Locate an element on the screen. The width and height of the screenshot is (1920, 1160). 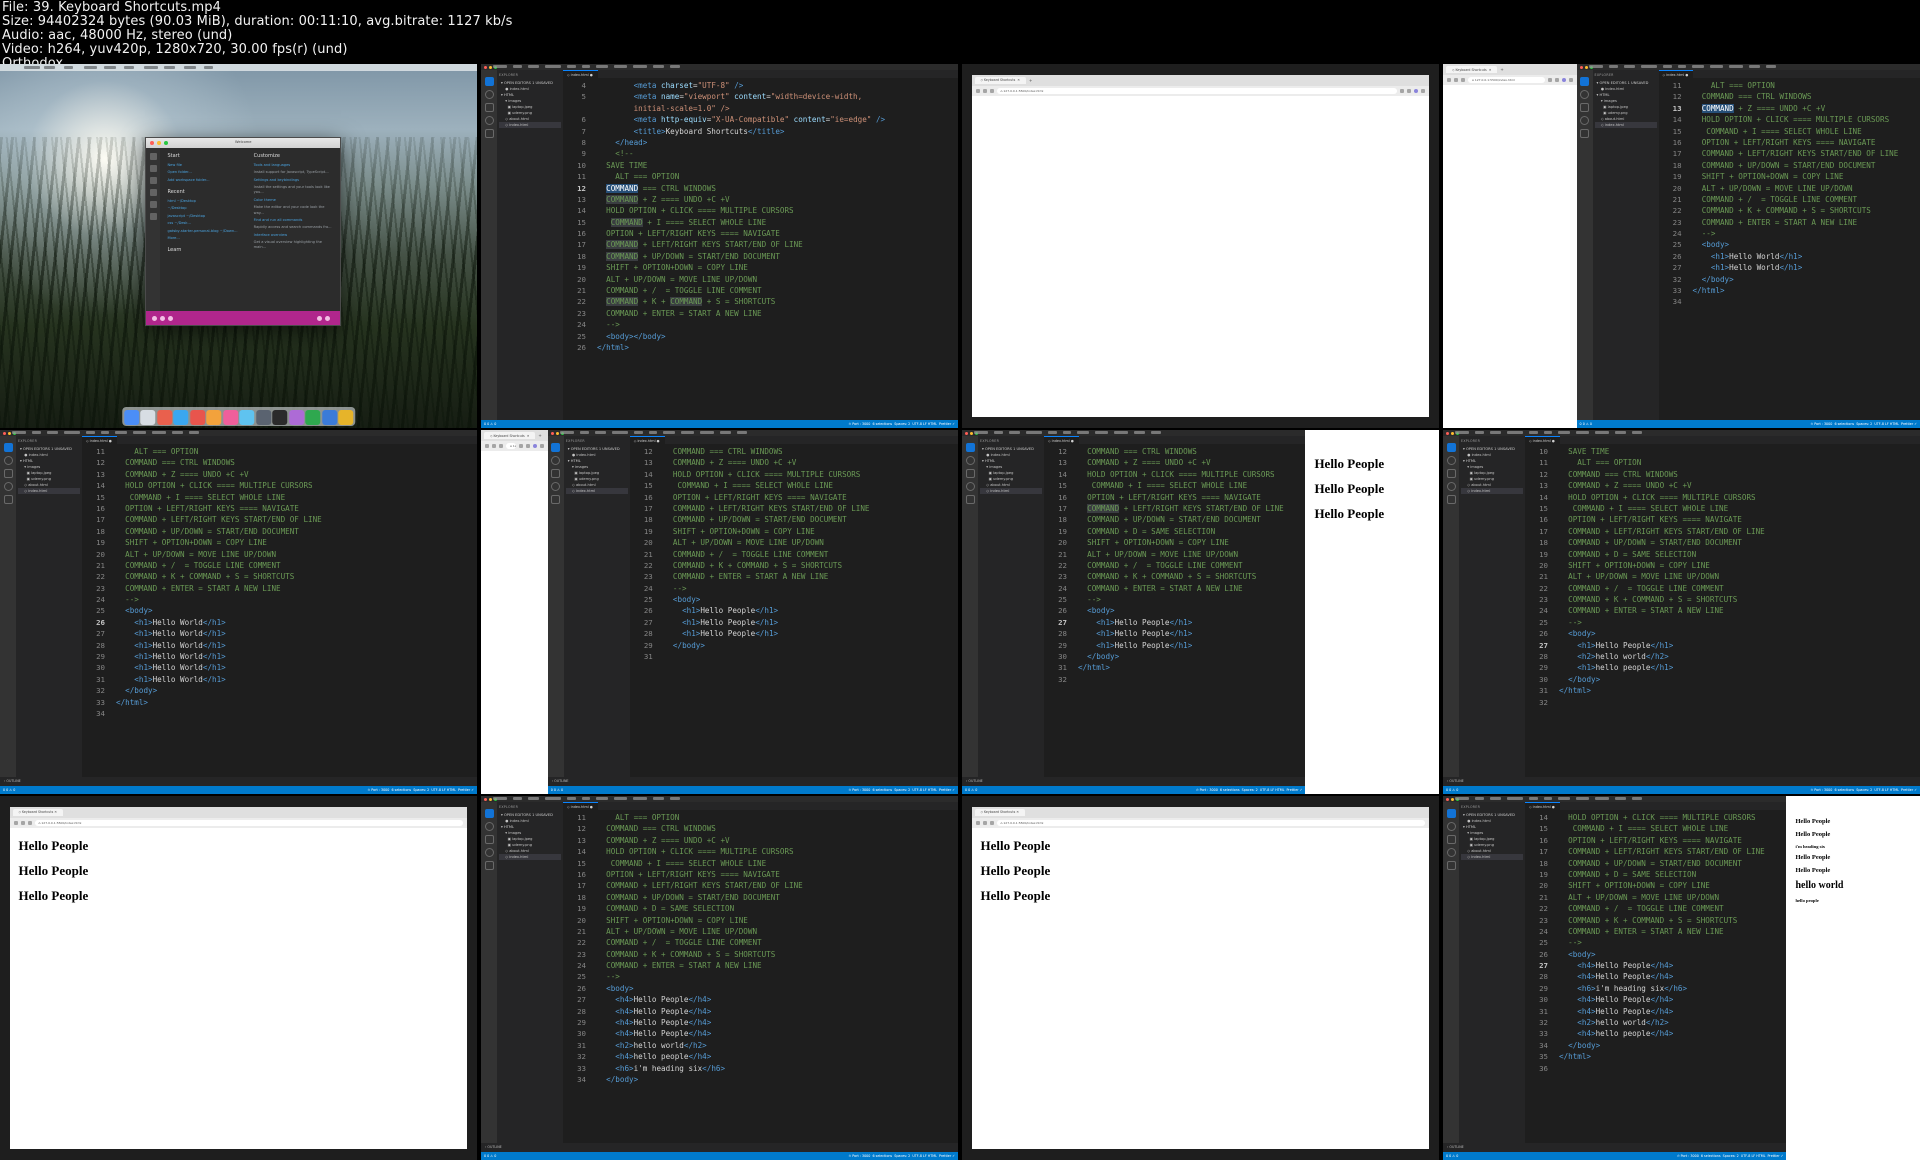
welcome-recent-item: javascript ~/Desktop is located at coordinates (203, 216).